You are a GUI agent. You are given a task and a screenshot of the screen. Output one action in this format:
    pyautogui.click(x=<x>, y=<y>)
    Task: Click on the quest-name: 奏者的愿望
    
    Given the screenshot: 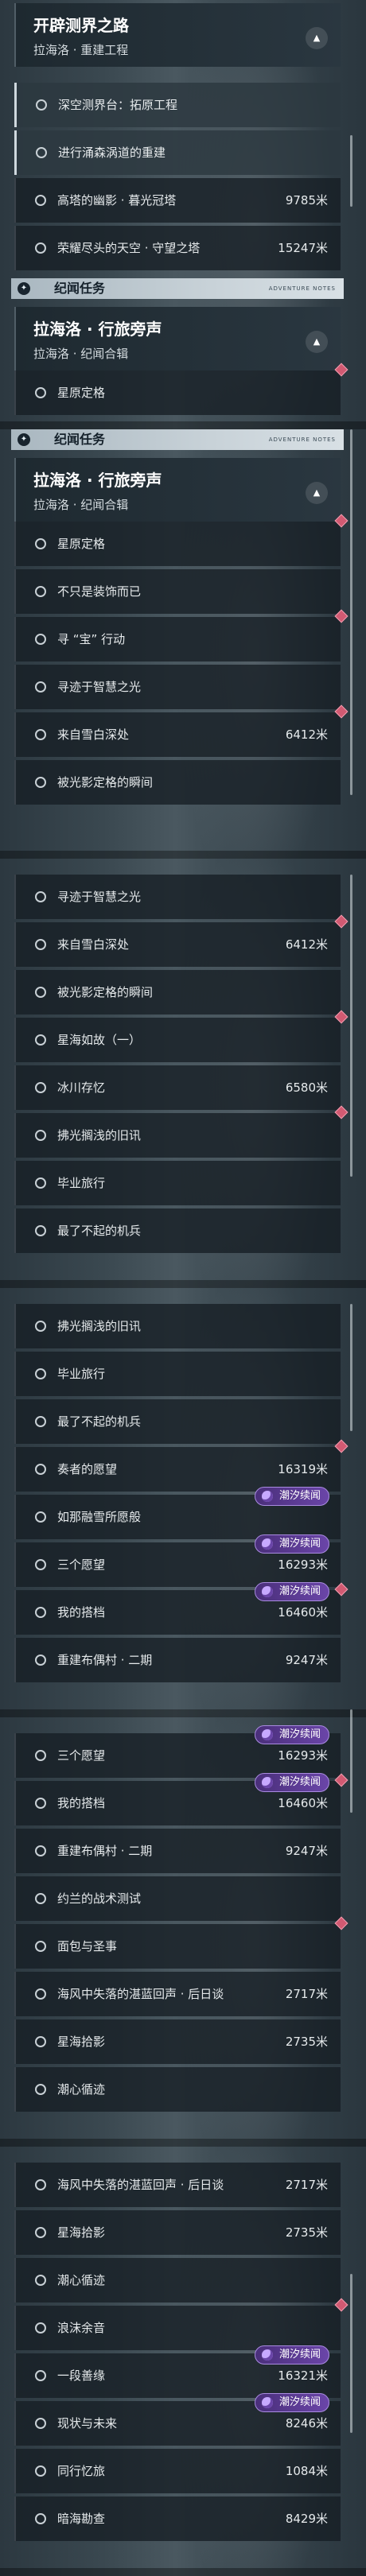 What is the action you would take?
    pyautogui.click(x=87, y=1469)
    